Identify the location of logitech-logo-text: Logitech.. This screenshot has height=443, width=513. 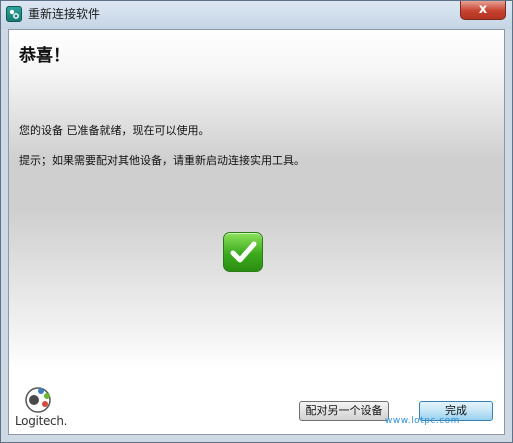
(41, 421).